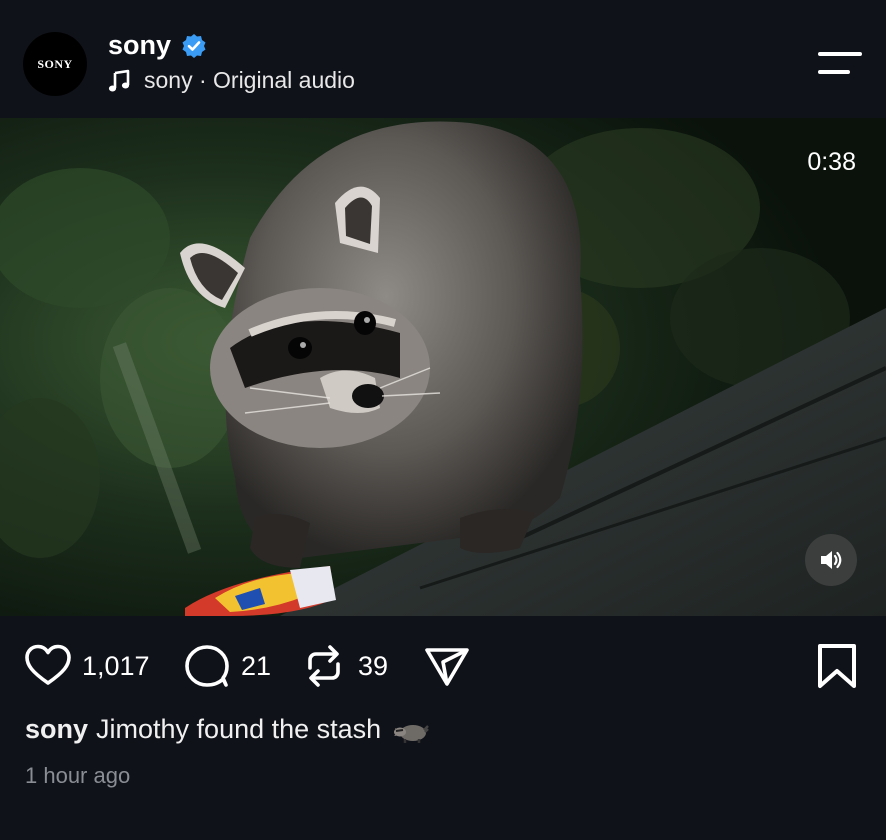  I want to click on comment-icon, so click(207, 666).